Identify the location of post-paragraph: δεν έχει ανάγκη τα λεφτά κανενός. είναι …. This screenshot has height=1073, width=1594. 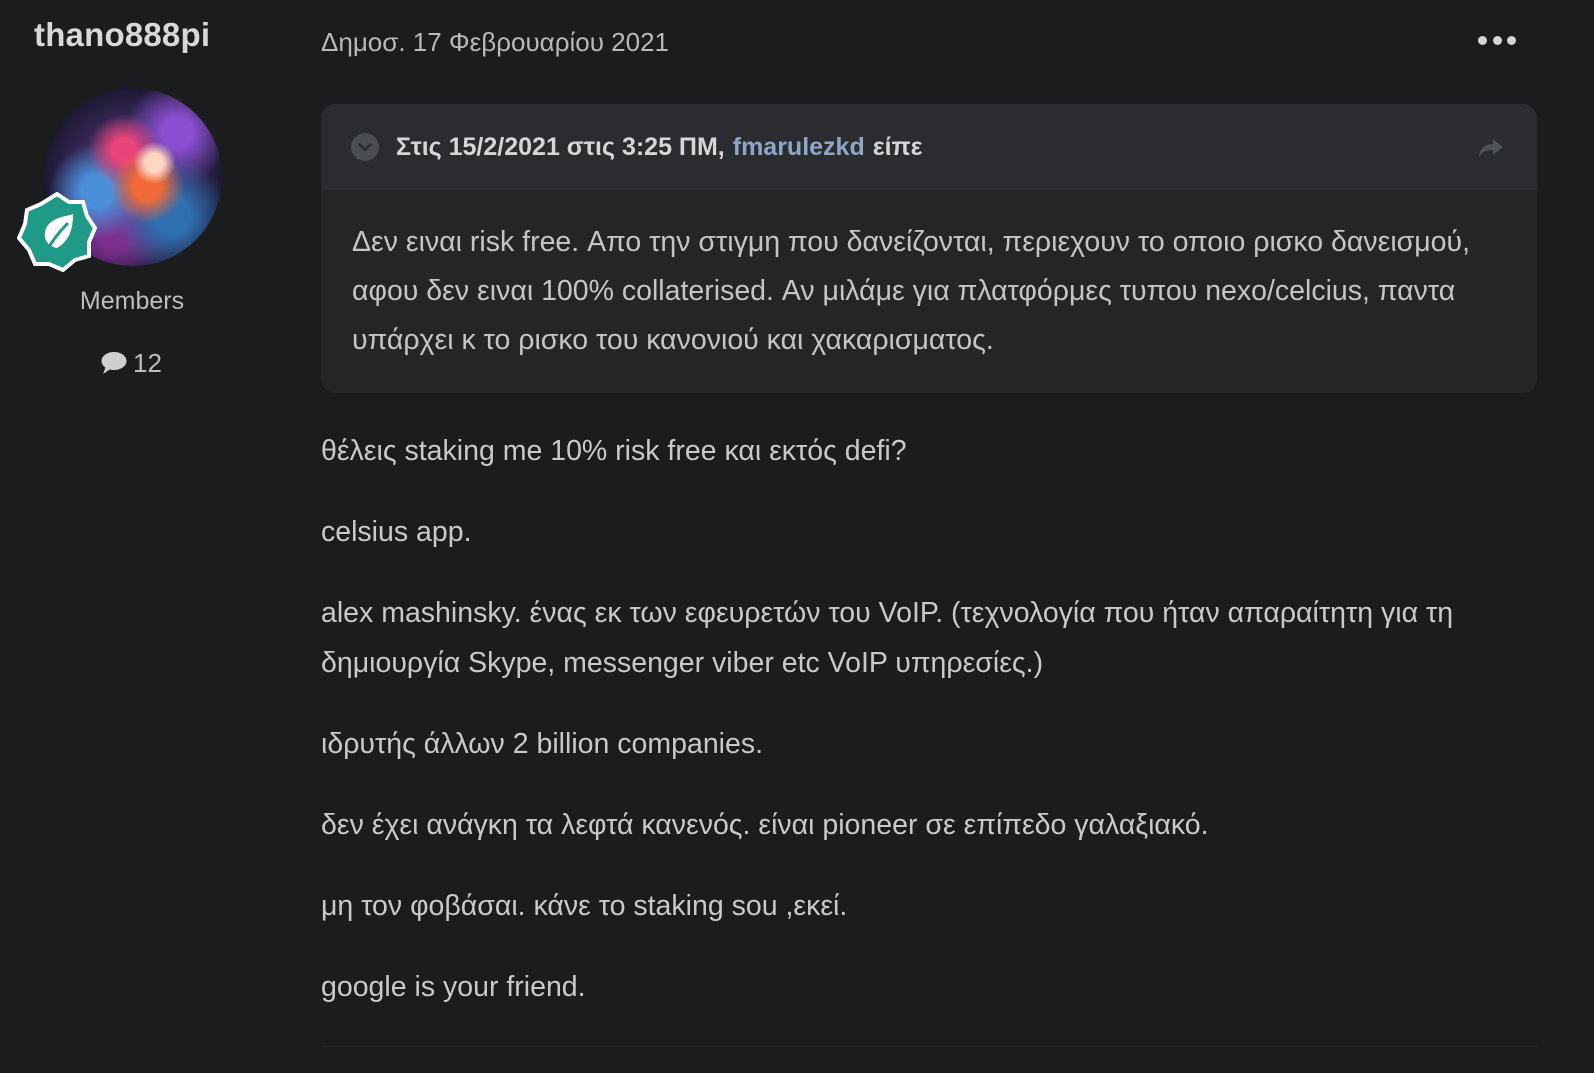
(765, 825).